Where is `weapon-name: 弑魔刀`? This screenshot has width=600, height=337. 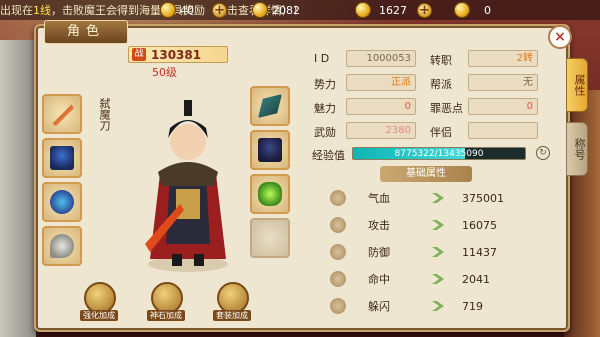 weapon-name: 弑魔刀 is located at coordinates (104, 114).